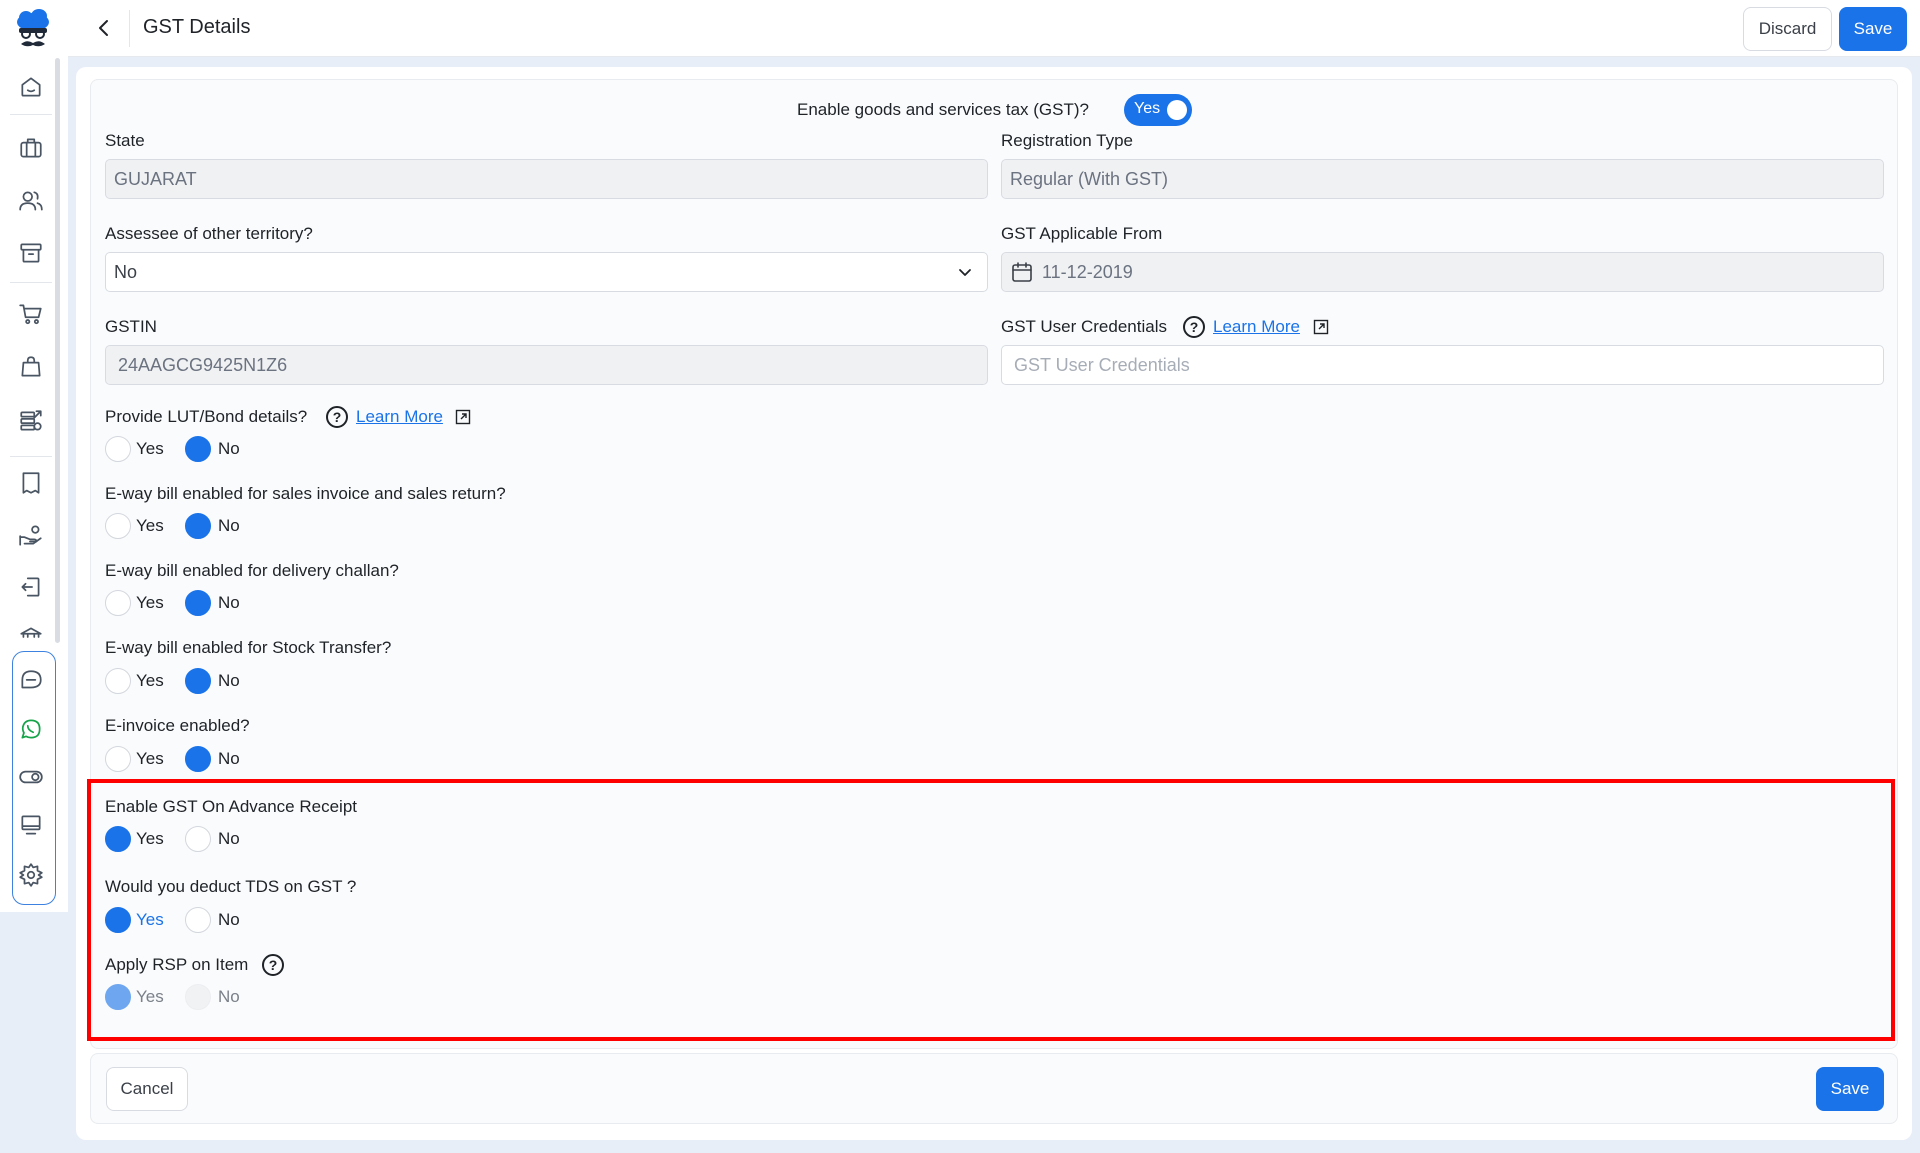 This screenshot has height=1153, width=1920. Describe the element at coordinates (229, 919) in the screenshot. I see `tds-no-label: No` at that location.